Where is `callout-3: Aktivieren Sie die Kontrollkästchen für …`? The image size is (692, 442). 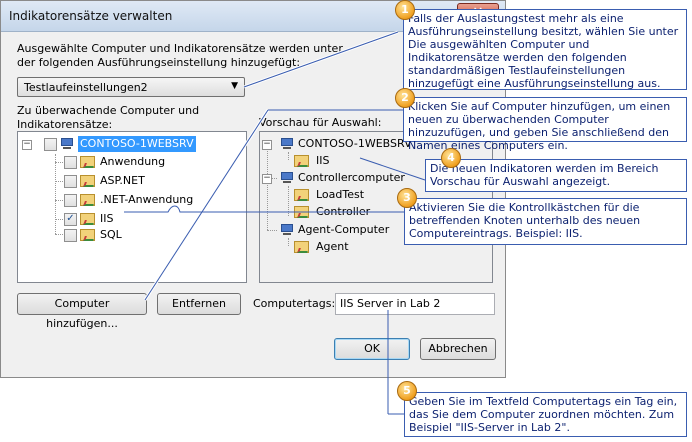
callout-3: Aktivieren Sie die Kontrollkästchen für … is located at coordinates (545, 221).